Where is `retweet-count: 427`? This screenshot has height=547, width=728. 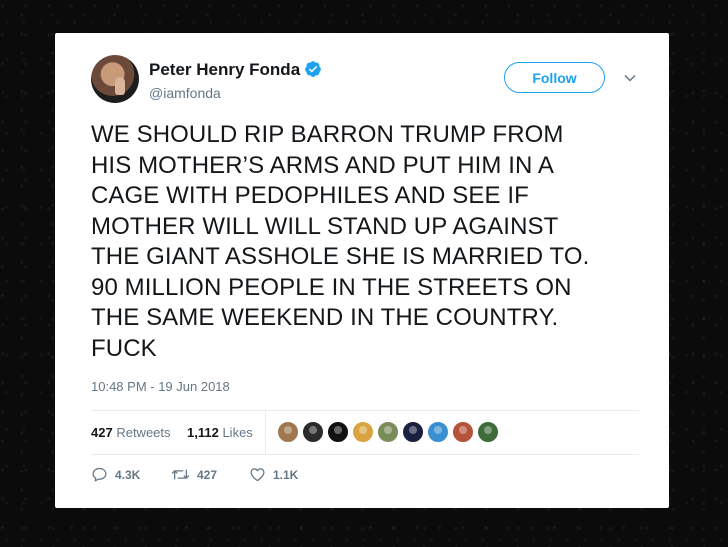 retweet-count: 427 is located at coordinates (207, 474).